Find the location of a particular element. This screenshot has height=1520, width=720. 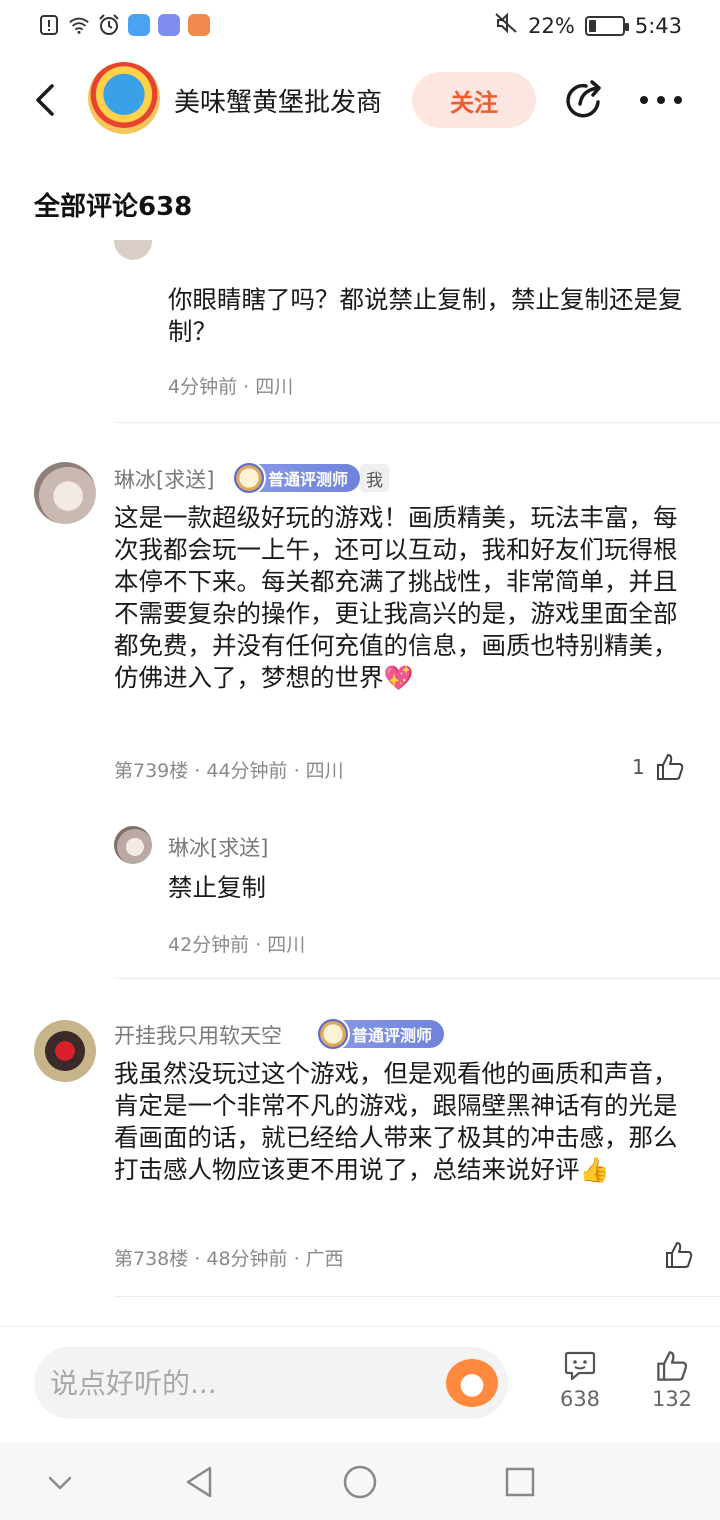

triangle-back-icon is located at coordinates (199, 1482).